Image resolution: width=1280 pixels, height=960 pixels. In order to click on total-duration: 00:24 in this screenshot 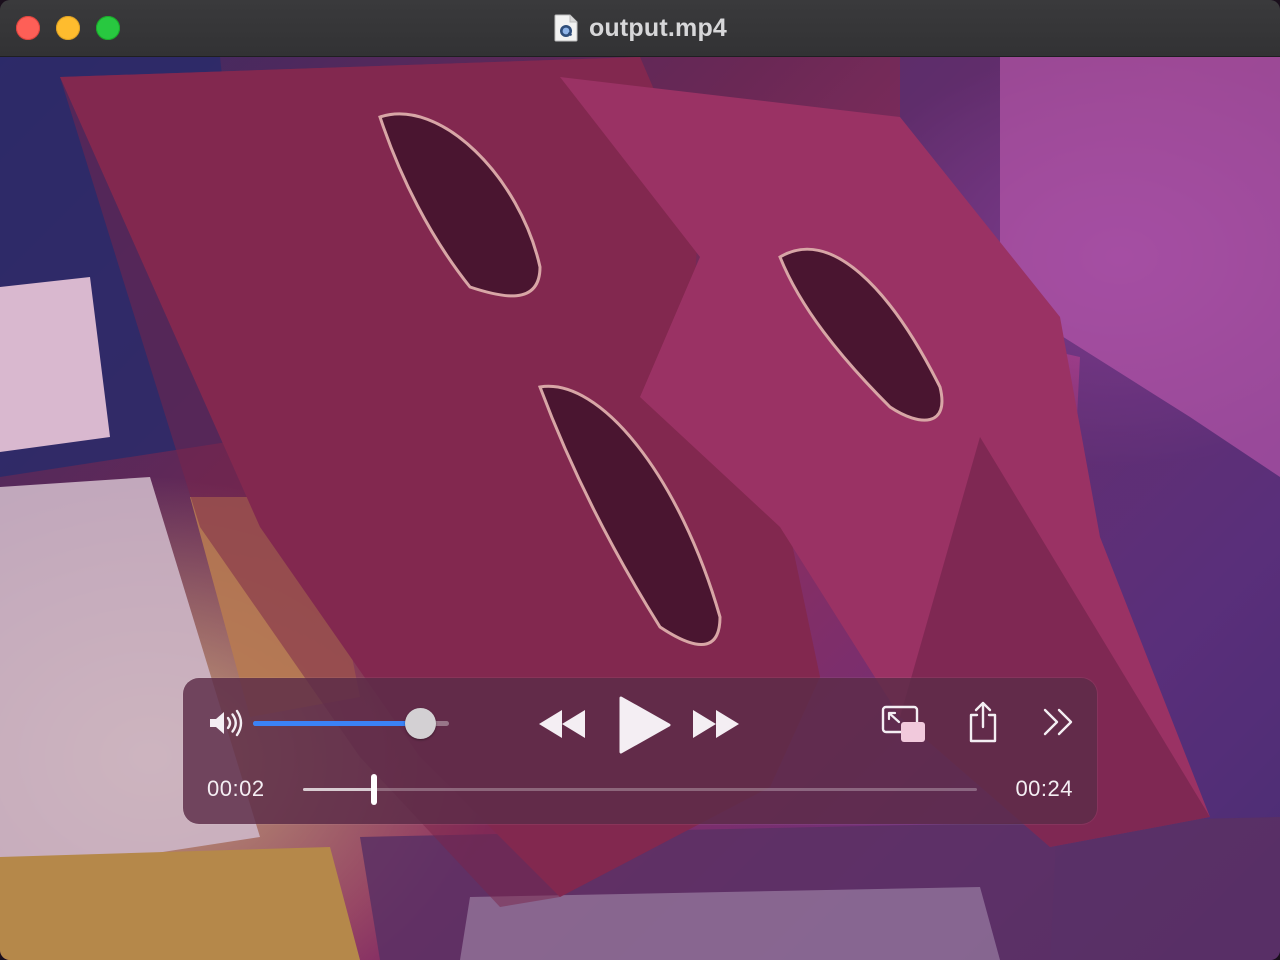, I will do `click(1044, 788)`.